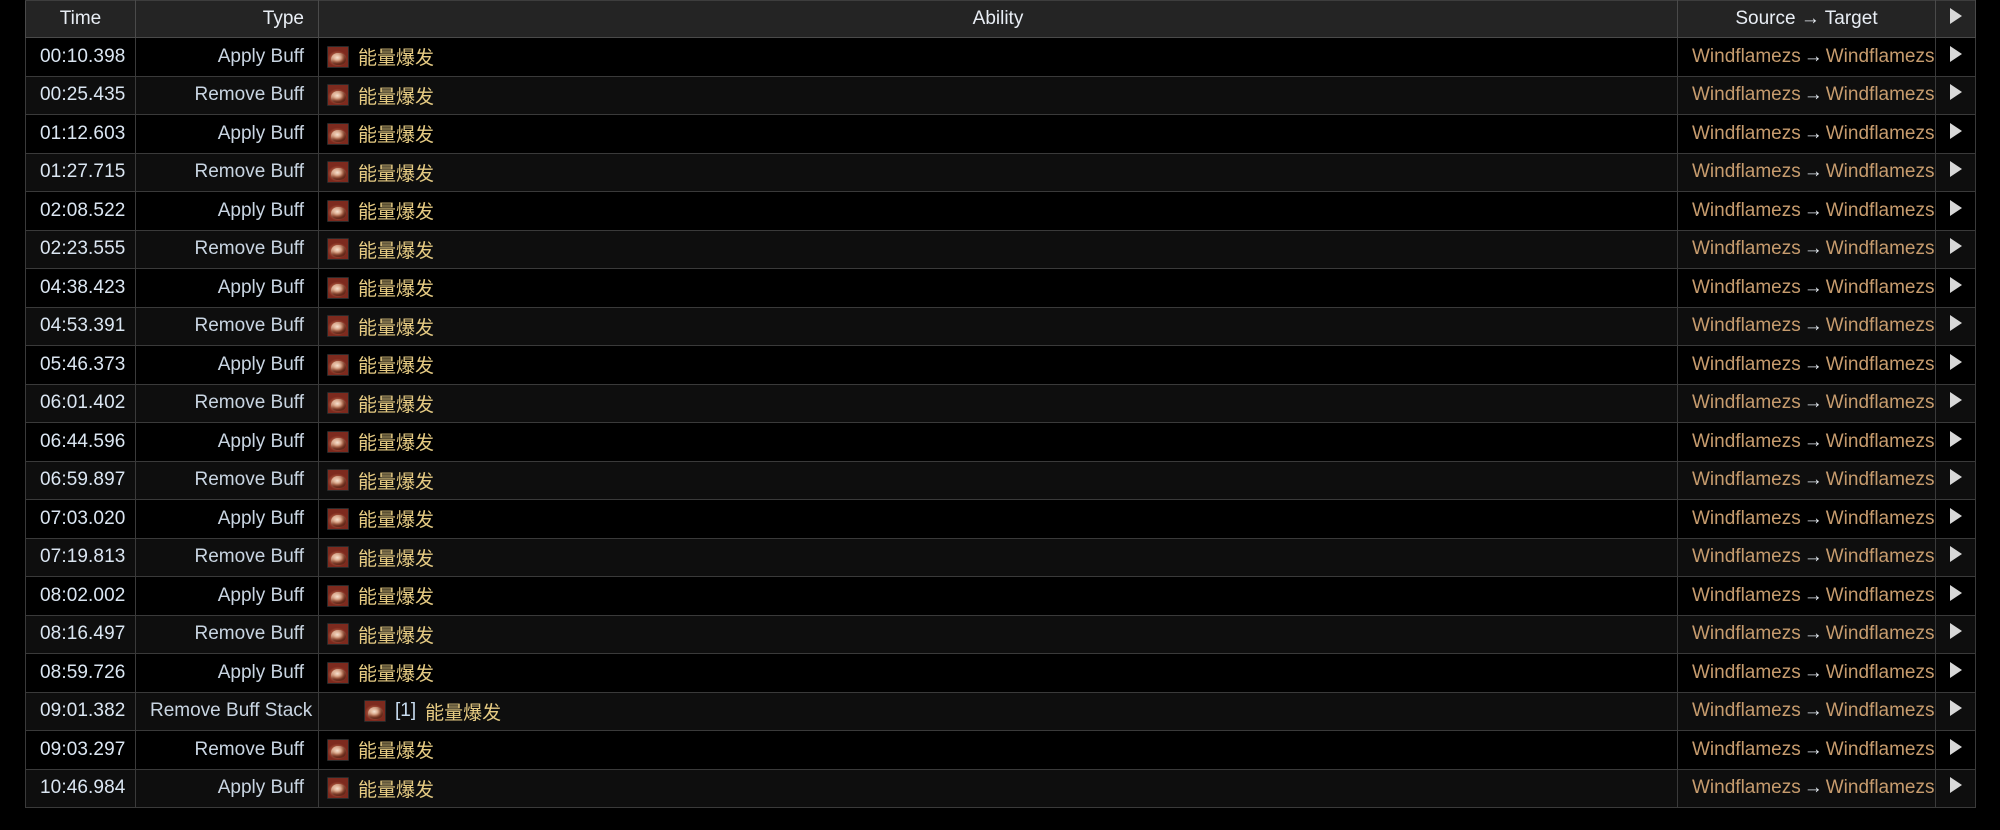 The image size is (2000, 830). What do you see at coordinates (227, 19) in the screenshot?
I see `column-header-type: Type` at bounding box center [227, 19].